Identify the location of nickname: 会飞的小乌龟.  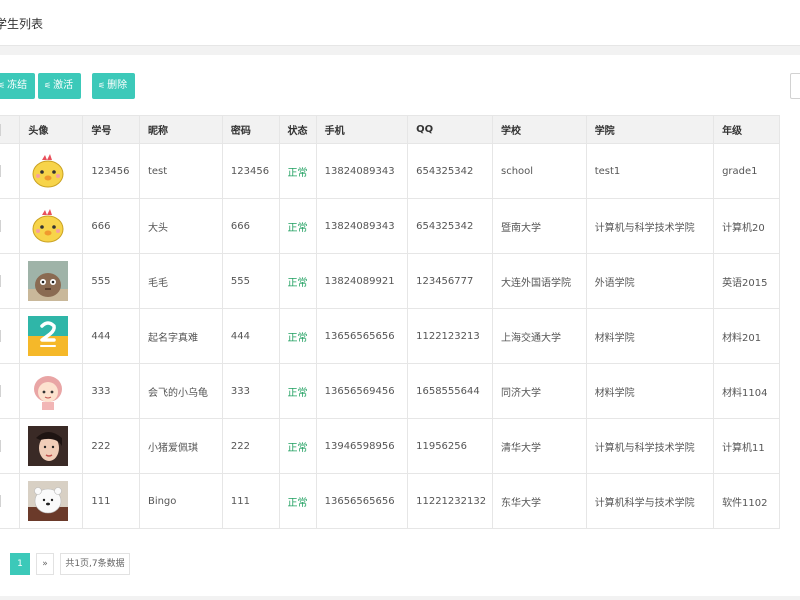
(180, 391).